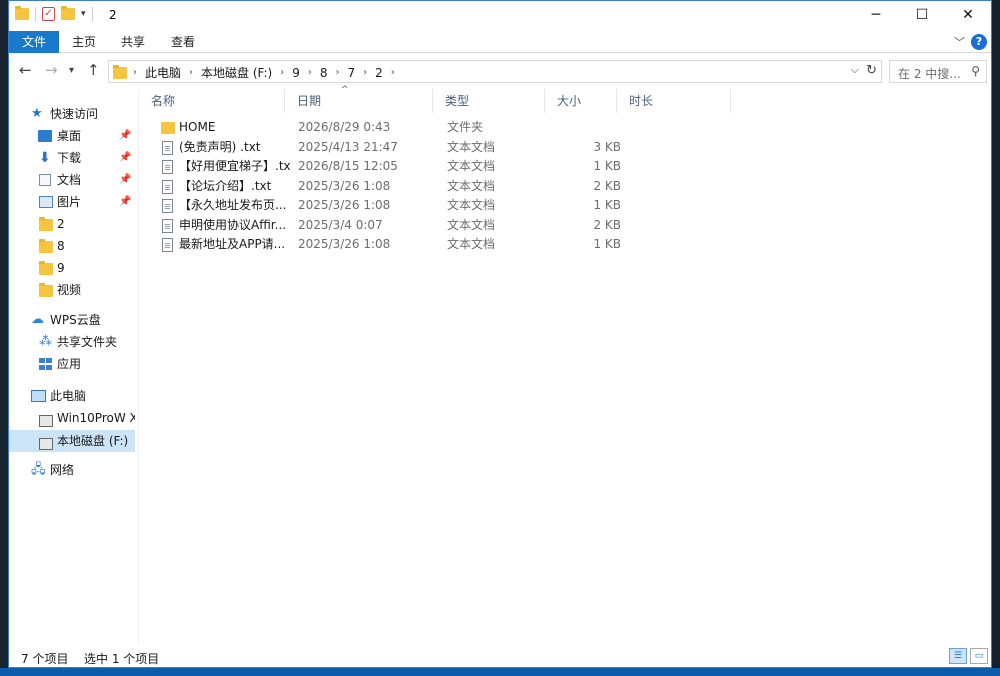 The height and width of the screenshot is (676, 1000). I want to click on large-icons-view-button: ▭, so click(979, 656).